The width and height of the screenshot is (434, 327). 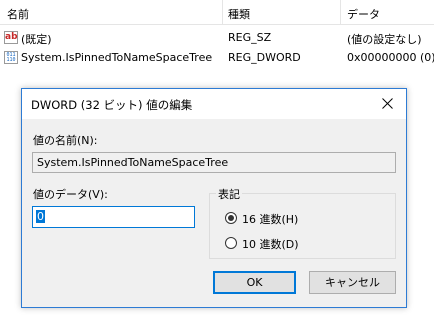 I want to click on value-data: (値の設定なし), so click(x=384, y=39).